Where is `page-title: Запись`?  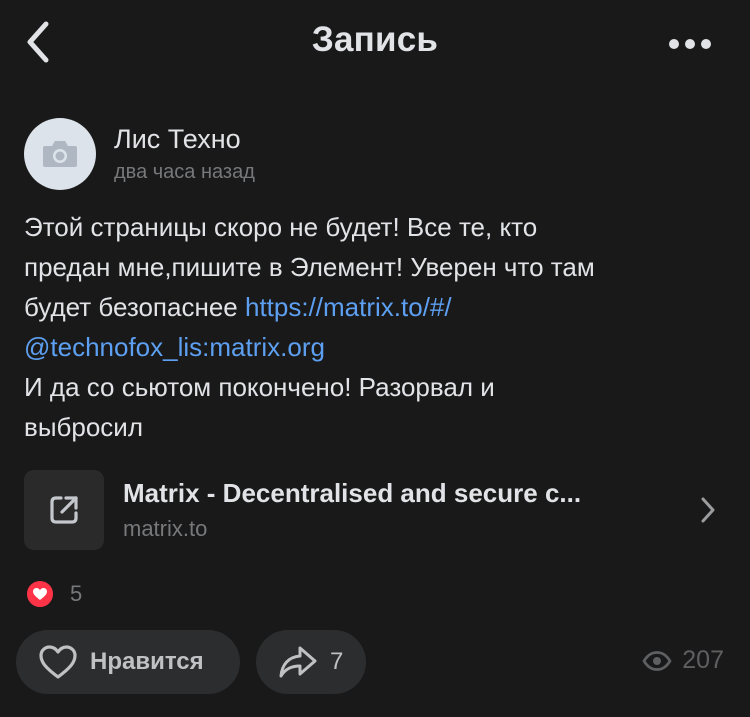
page-title: Запись is located at coordinates (375, 39).